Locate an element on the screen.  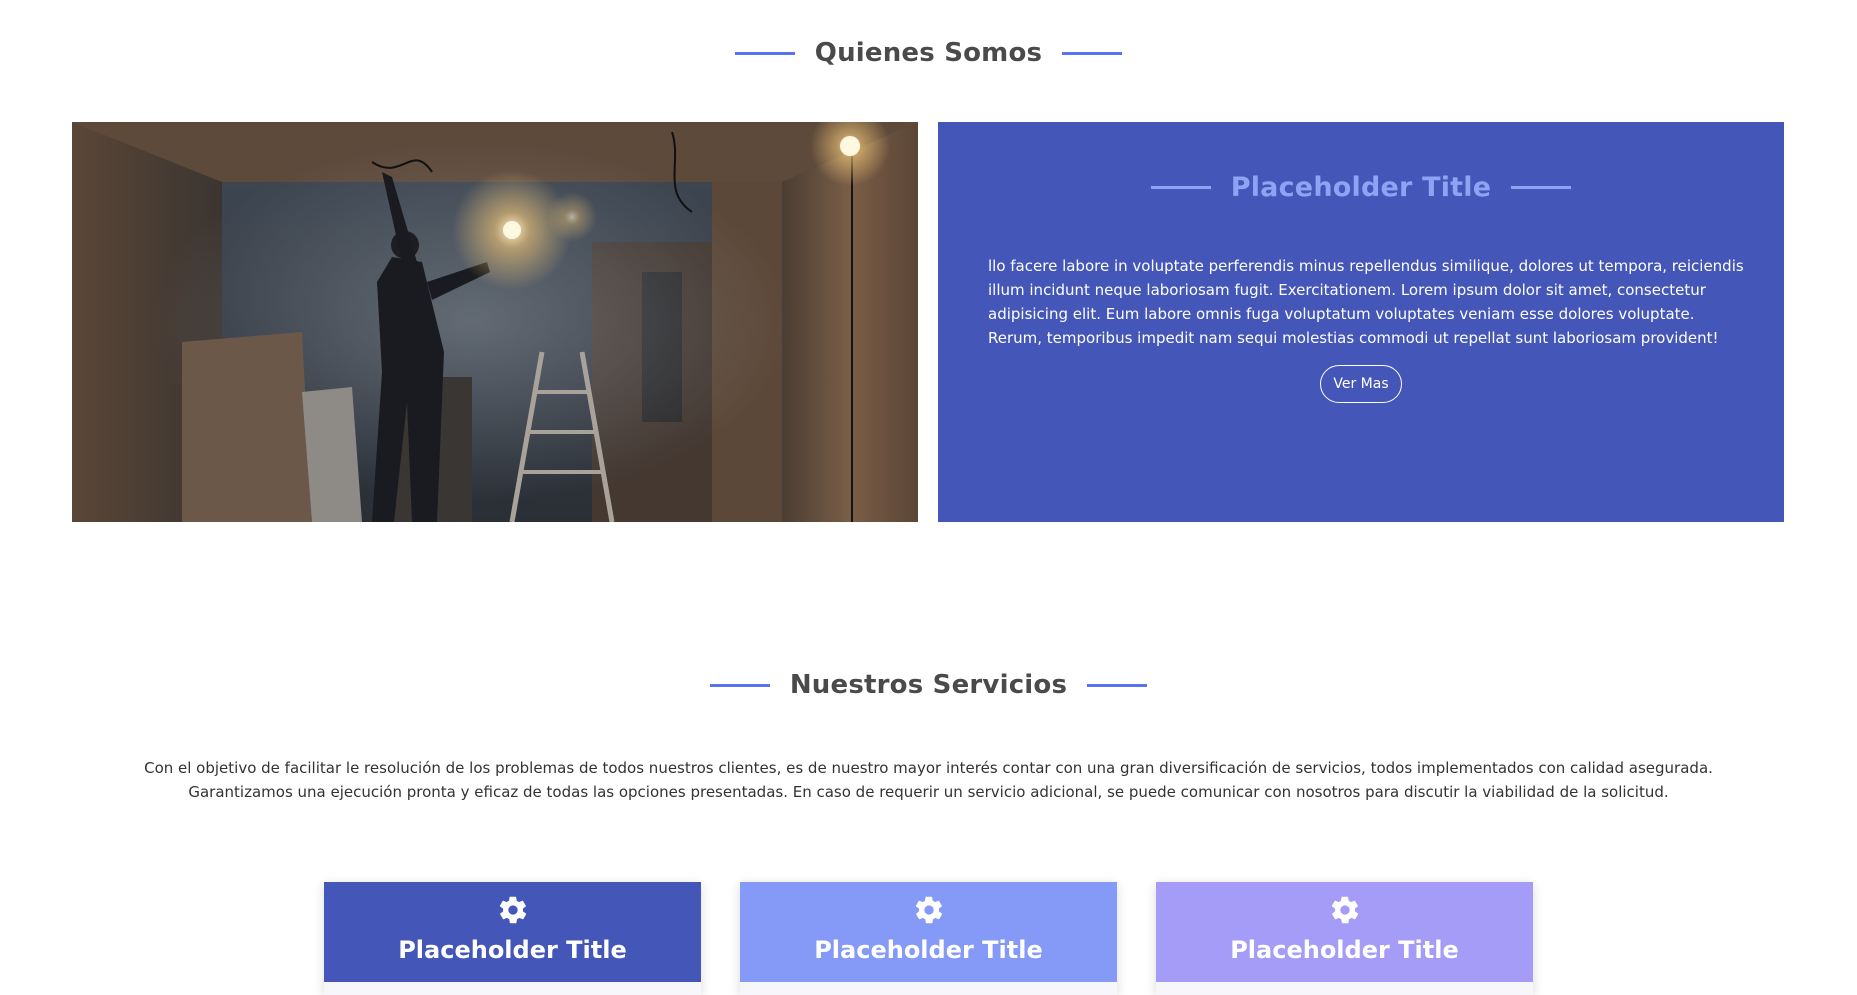
ver-mas-button: Ver Mas is located at coordinates (1361, 384).